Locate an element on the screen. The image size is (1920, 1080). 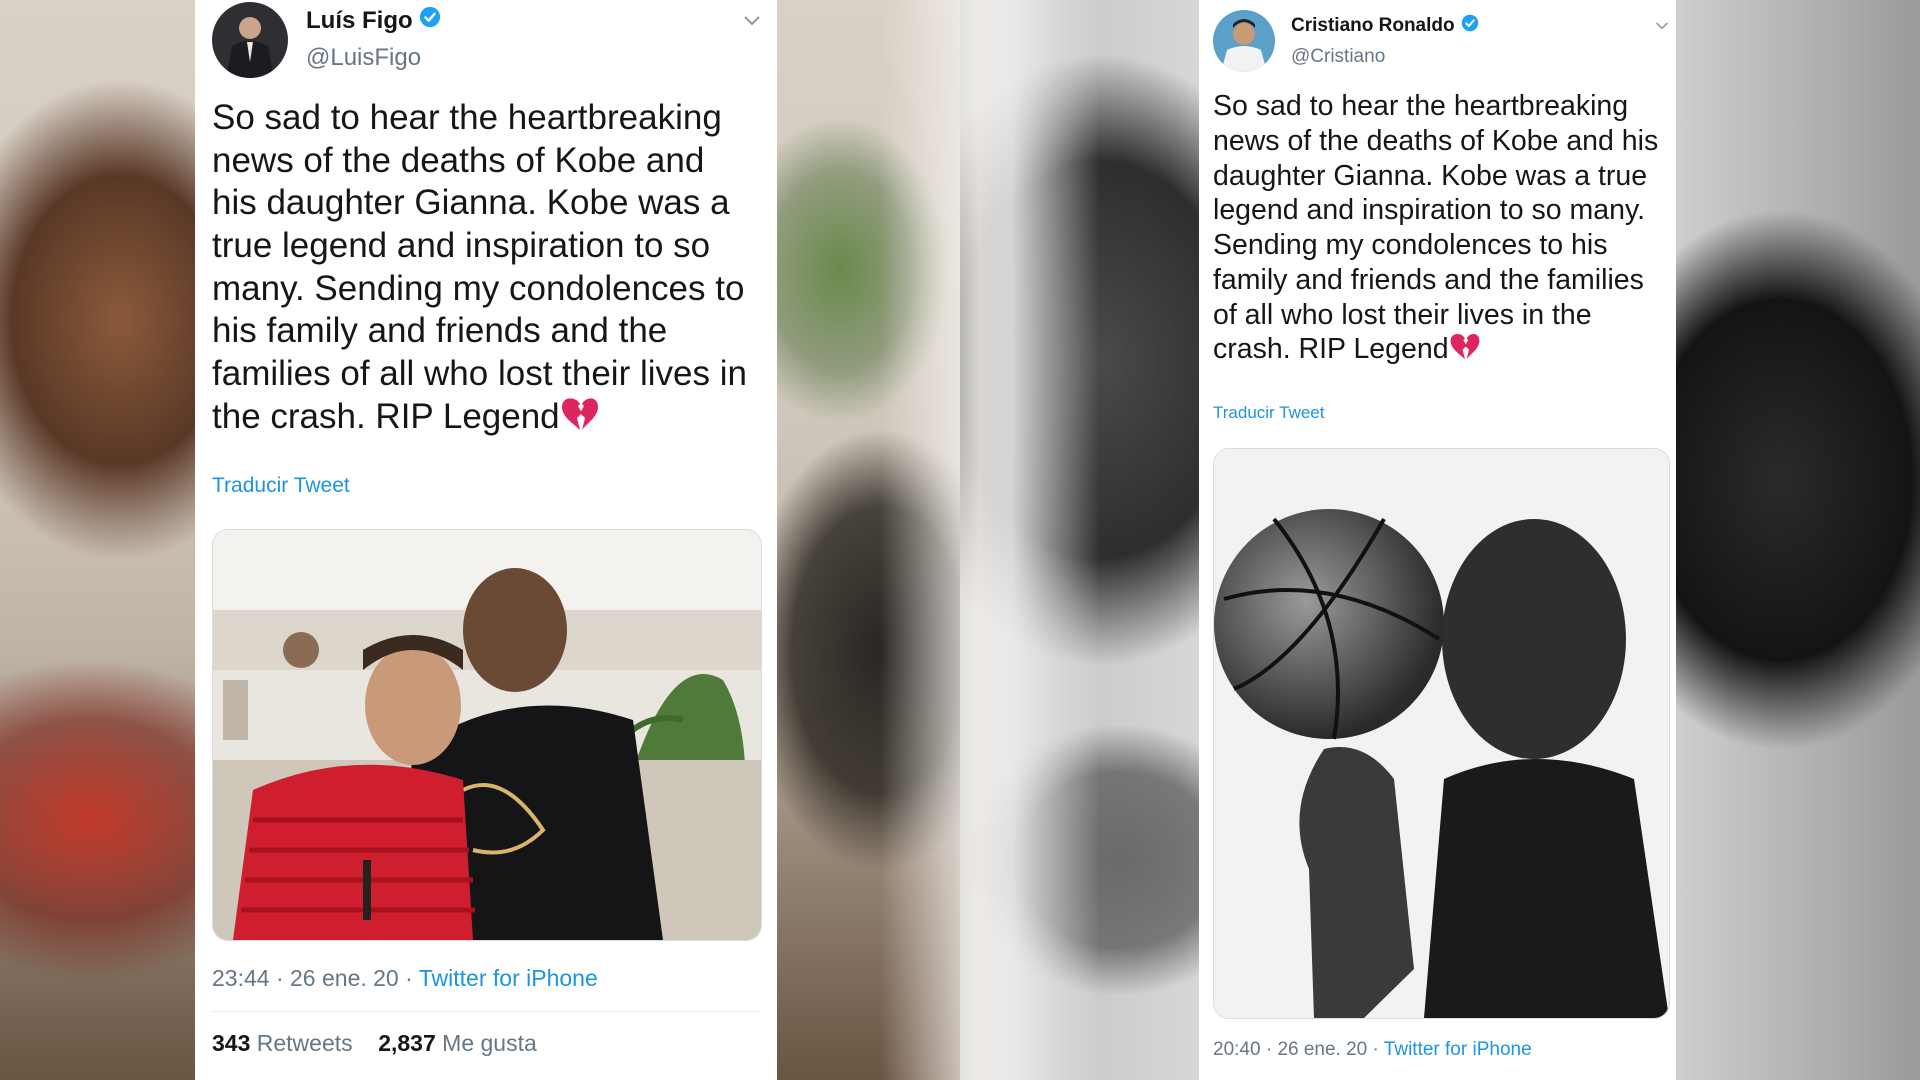
tweet-timestamp-row: 23:44 · 26 ene. 20 · Twitter for iPhone is located at coordinates (405, 978).